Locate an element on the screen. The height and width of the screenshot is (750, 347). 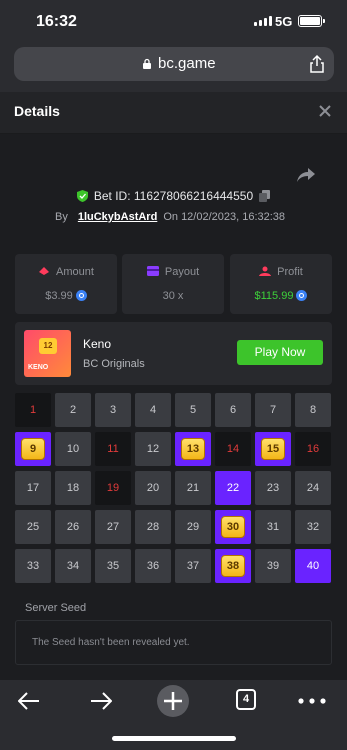
on-label: On is located at coordinates (170, 217).